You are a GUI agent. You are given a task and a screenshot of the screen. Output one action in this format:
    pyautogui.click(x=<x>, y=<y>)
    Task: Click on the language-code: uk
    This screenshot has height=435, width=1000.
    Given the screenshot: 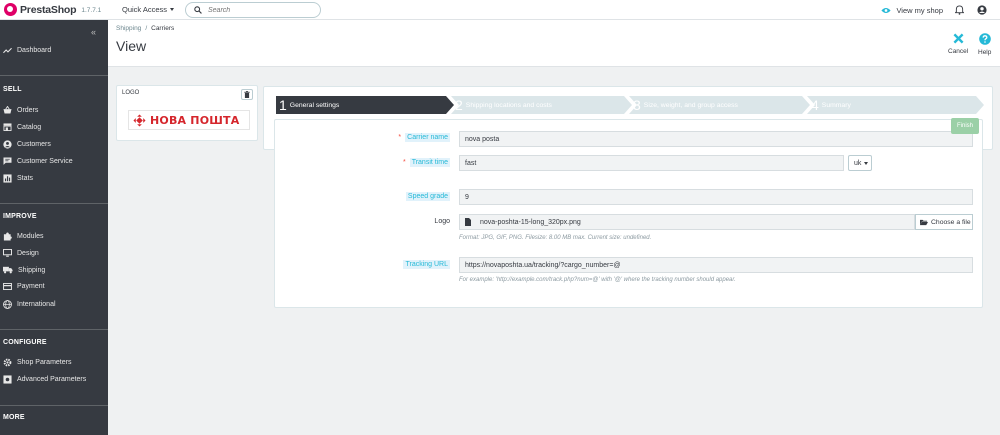 What is the action you would take?
    pyautogui.click(x=858, y=163)
    